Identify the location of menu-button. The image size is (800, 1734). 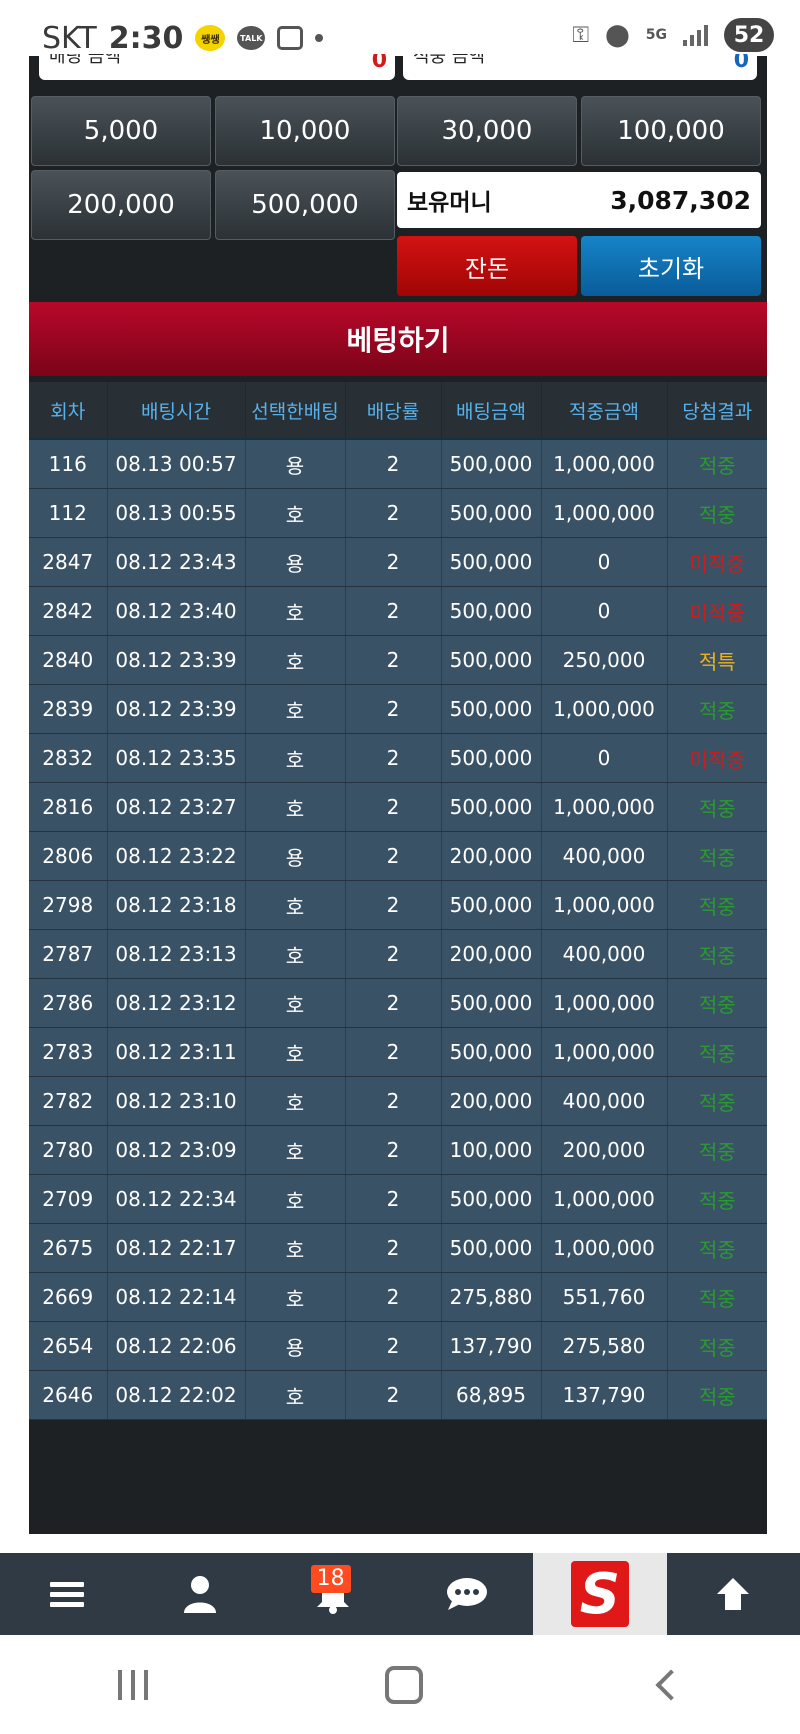
(66, 1594).